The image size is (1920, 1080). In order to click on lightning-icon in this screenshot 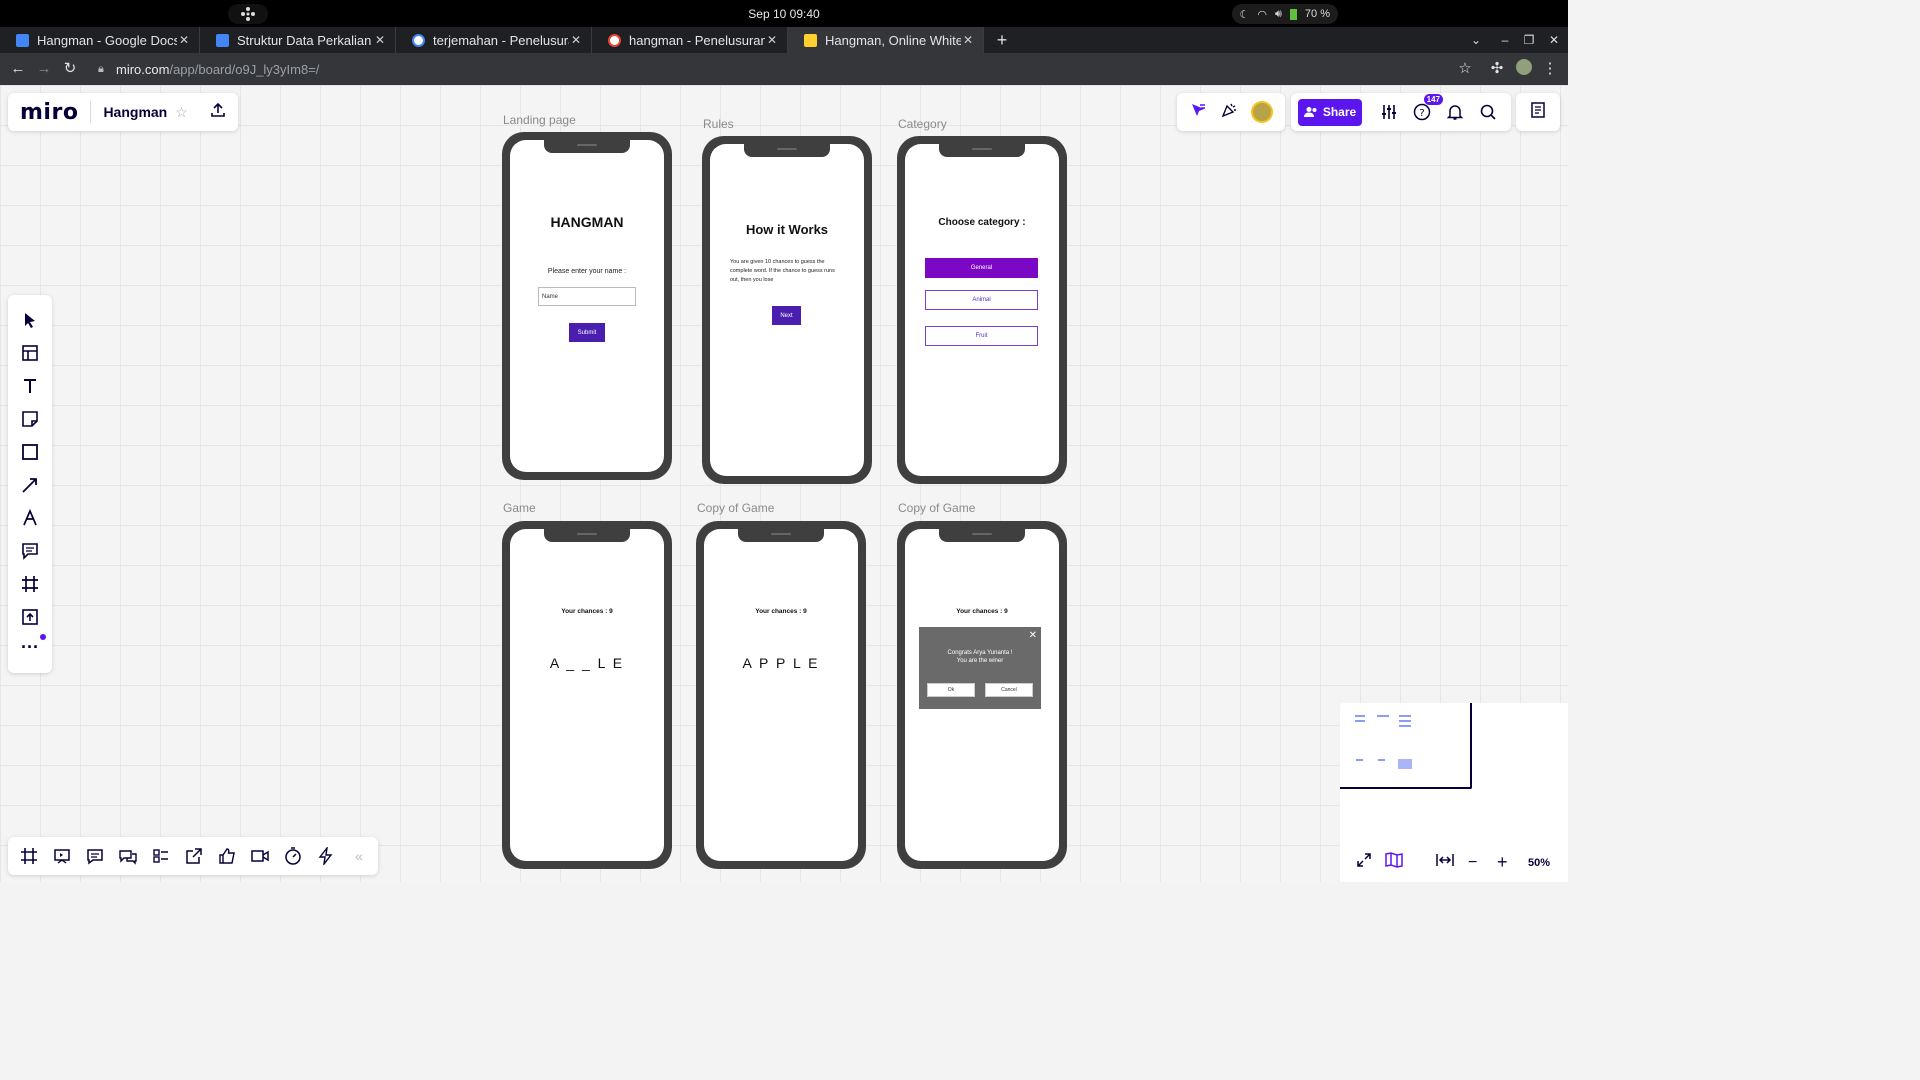, I will do `click(326, 856)`.